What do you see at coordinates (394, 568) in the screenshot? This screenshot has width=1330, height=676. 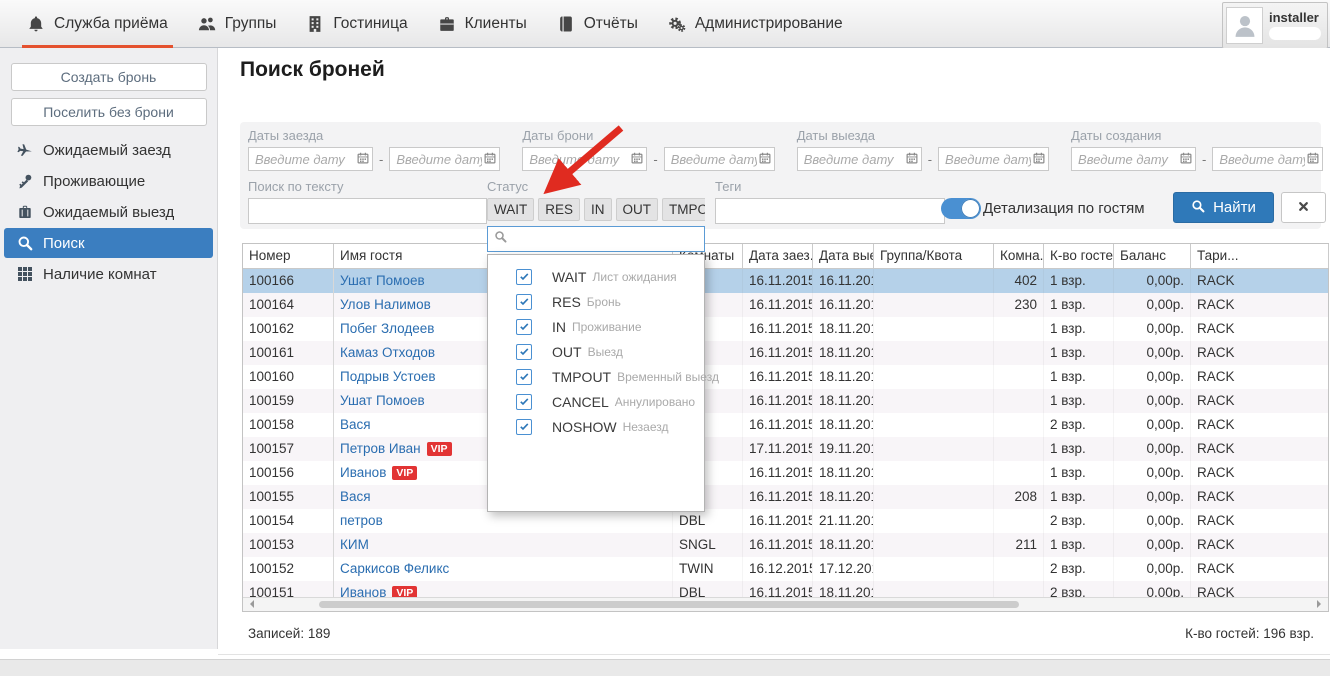 I see `guest-link: Саркисов Феликс` at bounding box center [394, 568].